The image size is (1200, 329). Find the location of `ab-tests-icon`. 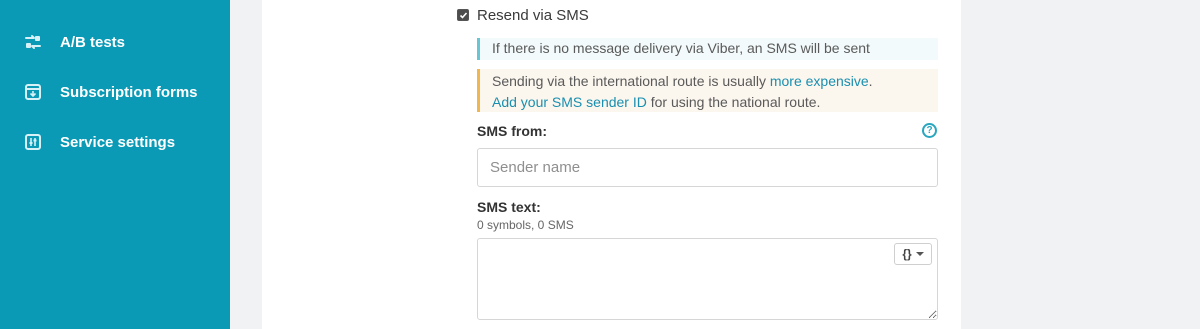

ab-tests-icon is located at coordinates (33, 42).